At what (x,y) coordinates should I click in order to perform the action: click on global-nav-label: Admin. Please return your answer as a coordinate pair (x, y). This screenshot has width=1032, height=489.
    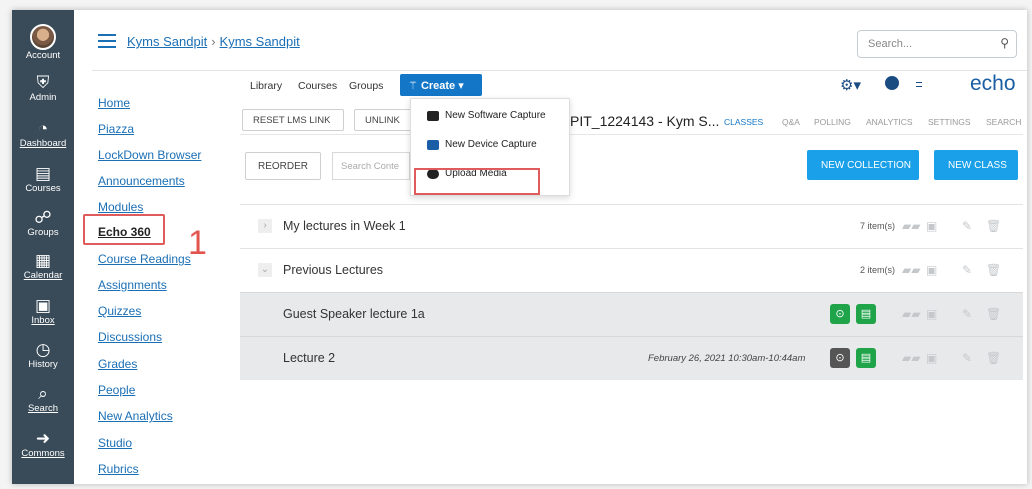
    Looking at the image, I should click on (43, 97).